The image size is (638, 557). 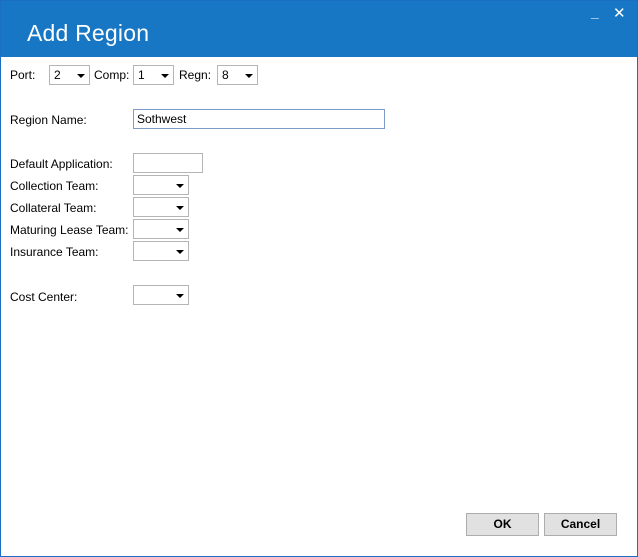 What do you see at coordinates (88, 33) in the screenshot?
I see `dialog-title: Add Region` at bounding box center [88, 33].